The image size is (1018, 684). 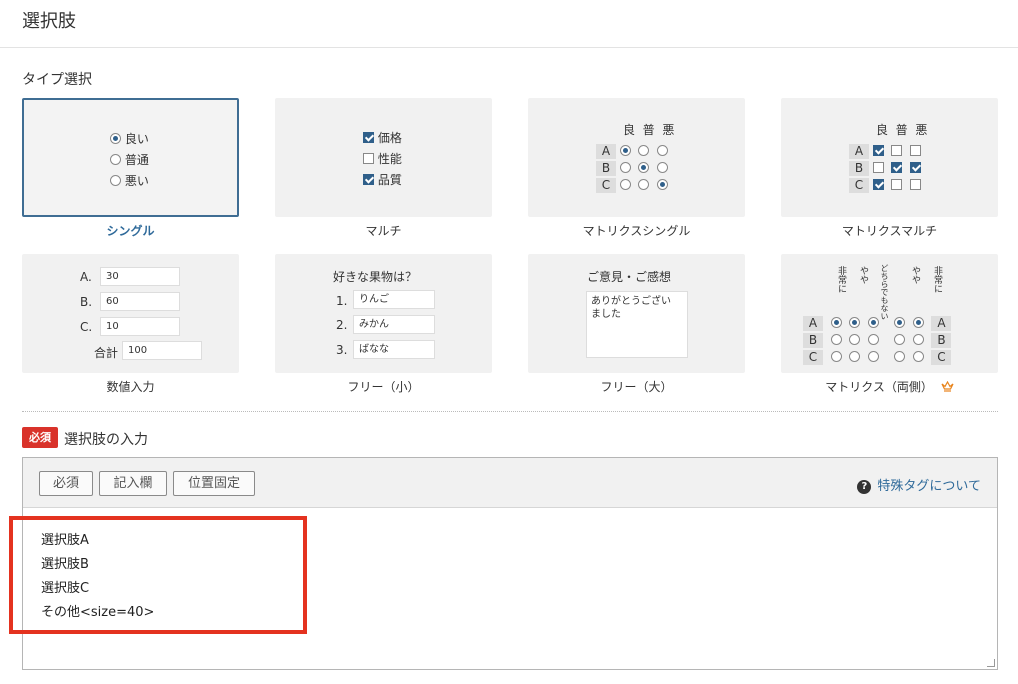 I want to click on matrix-row: A A, so click(x=877, y=323).